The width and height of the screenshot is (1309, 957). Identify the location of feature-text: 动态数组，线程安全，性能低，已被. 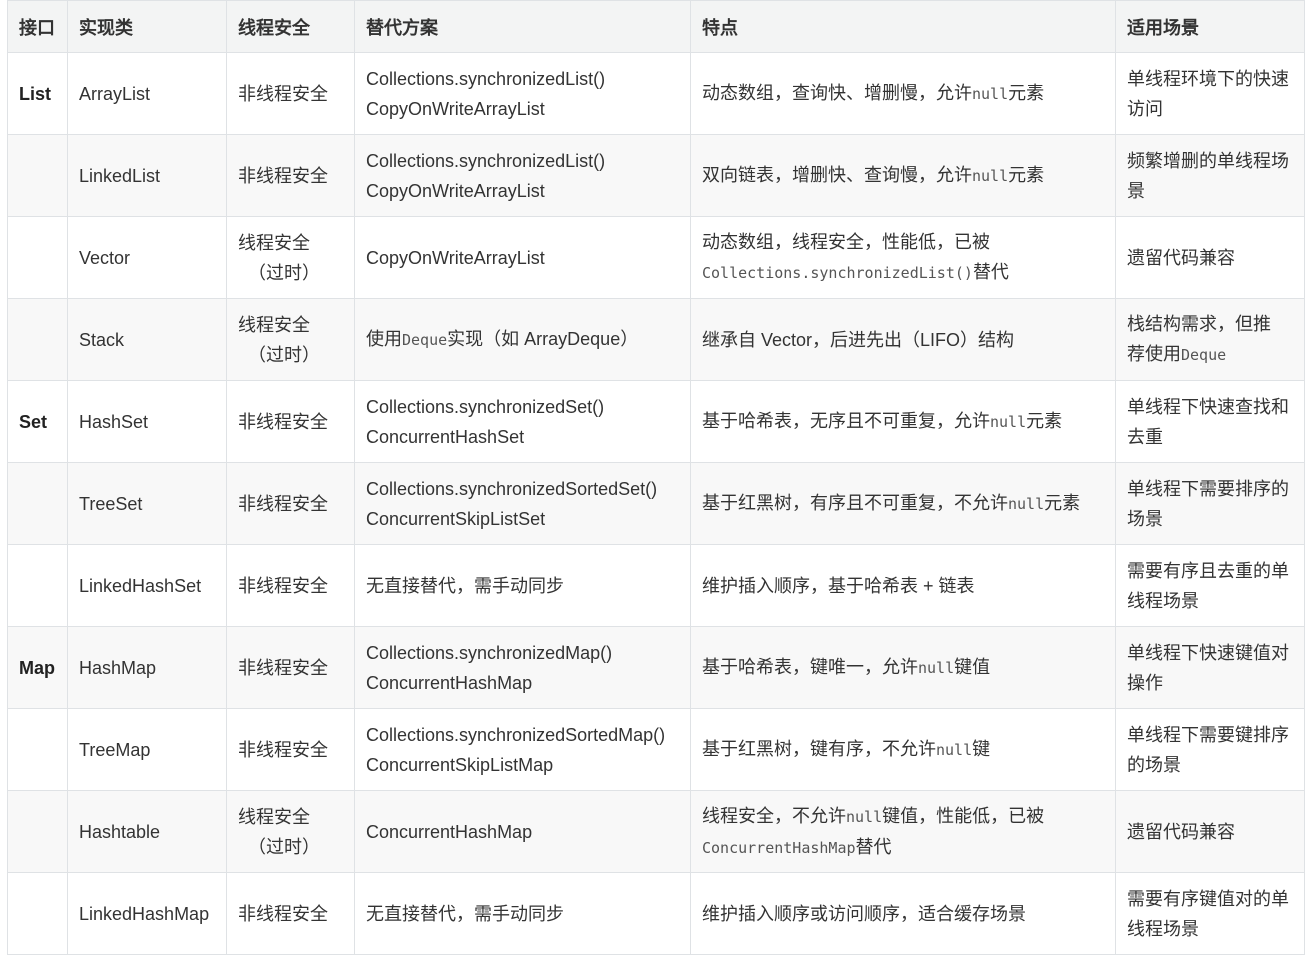
(846, 242).